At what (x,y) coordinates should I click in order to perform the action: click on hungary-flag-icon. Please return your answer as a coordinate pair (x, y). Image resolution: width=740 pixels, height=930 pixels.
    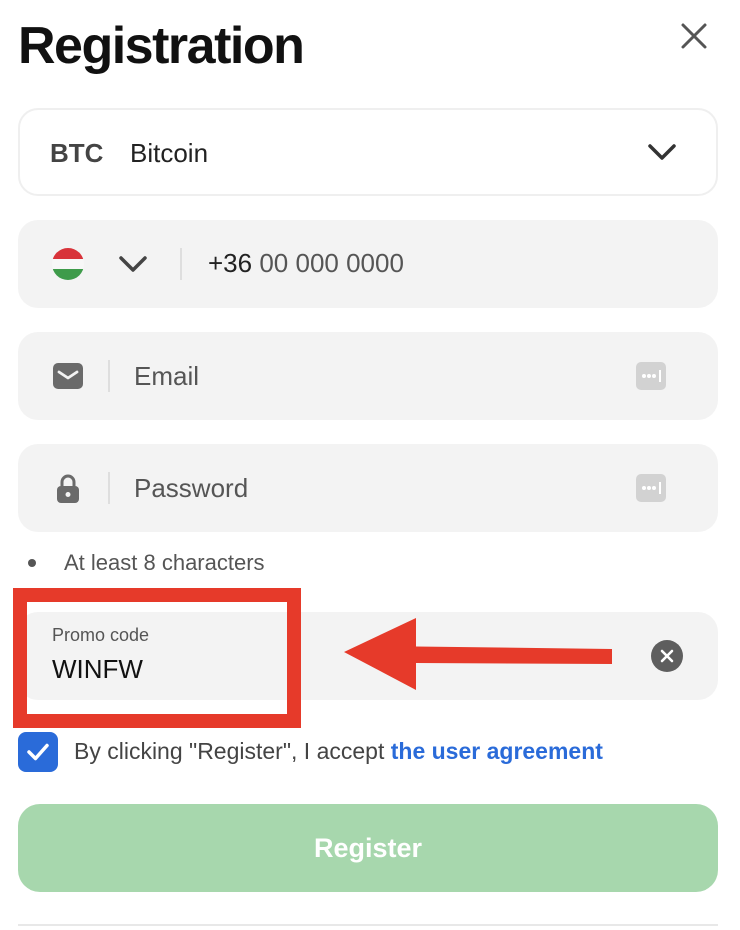
    Looking at the image, I should click on (68, 264).